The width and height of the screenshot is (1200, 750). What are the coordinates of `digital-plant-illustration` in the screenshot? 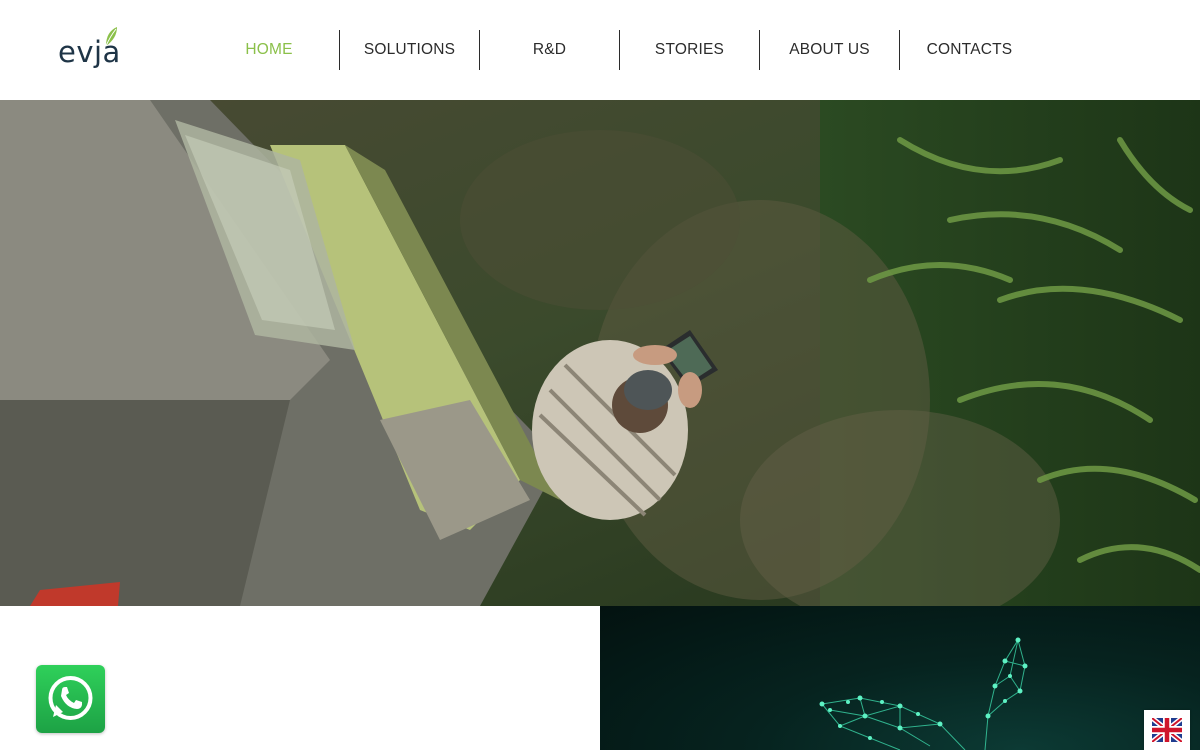 It's located at (923, 693).